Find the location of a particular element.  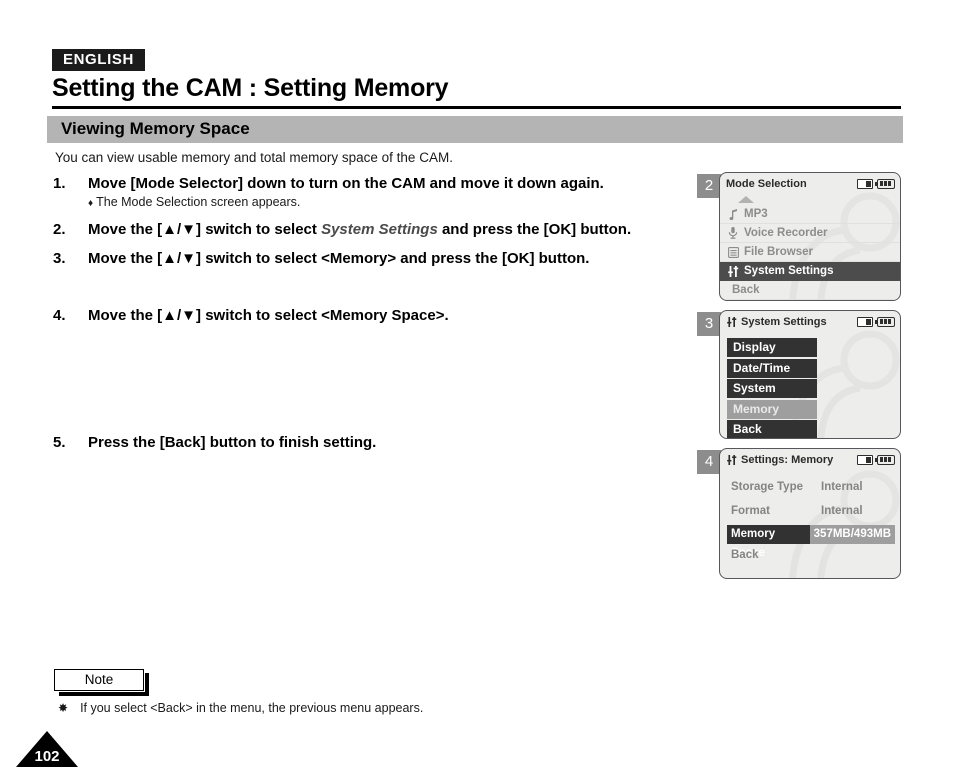

step-1-substep: ♦ The Mode Selection screen appears. is located at coordinates (395, 202).